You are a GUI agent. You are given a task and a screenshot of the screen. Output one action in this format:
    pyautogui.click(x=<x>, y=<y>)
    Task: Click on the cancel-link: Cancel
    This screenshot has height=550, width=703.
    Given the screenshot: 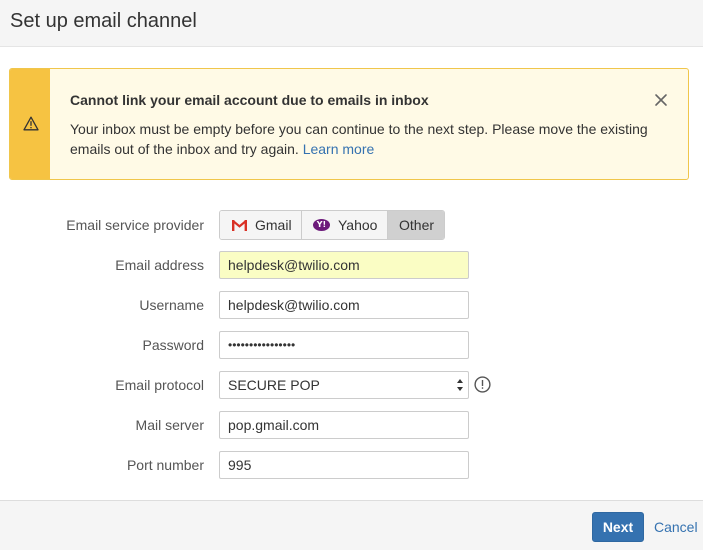 What is the action you would take?
    pyautogui.click(x=676, y=527)
    